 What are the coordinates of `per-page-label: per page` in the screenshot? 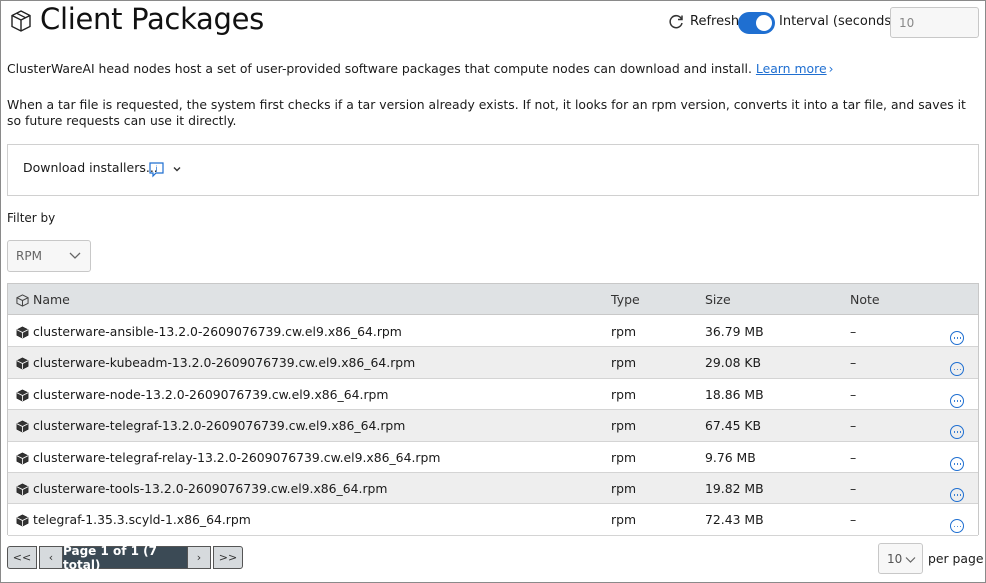 It's located at (956, 558).